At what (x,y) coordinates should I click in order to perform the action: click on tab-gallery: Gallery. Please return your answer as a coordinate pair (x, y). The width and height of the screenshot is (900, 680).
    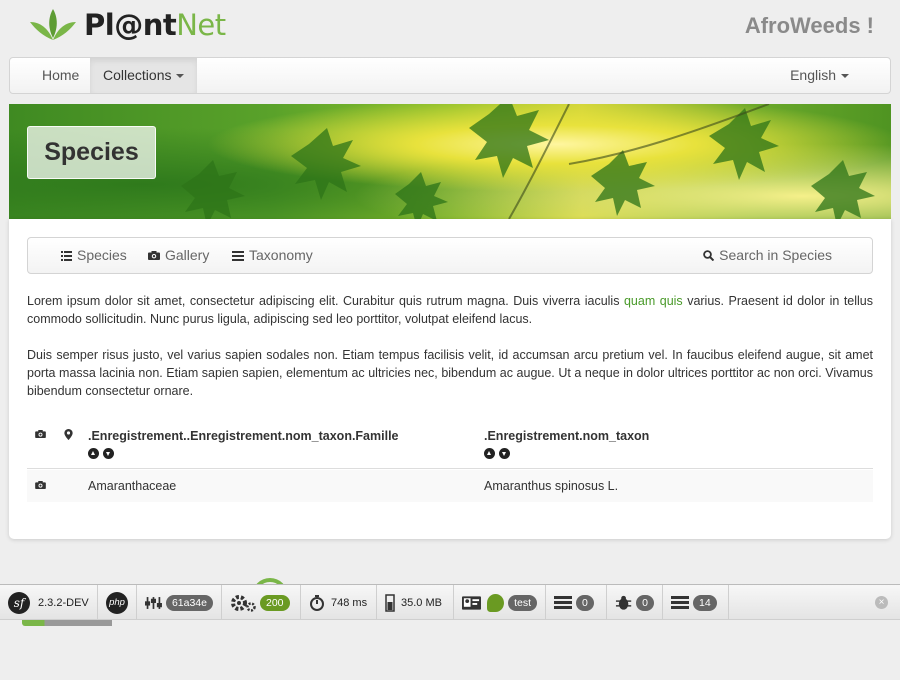
    Looking at the image, I should click on (178, 255).